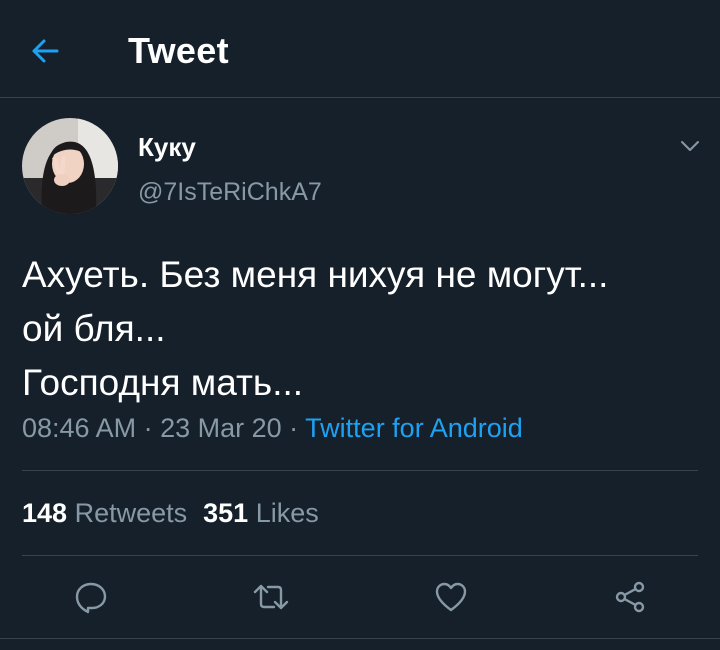  Describe the element at coordinates (45, 513) in the screenshot. I see `retweets-count: 148` at that location.